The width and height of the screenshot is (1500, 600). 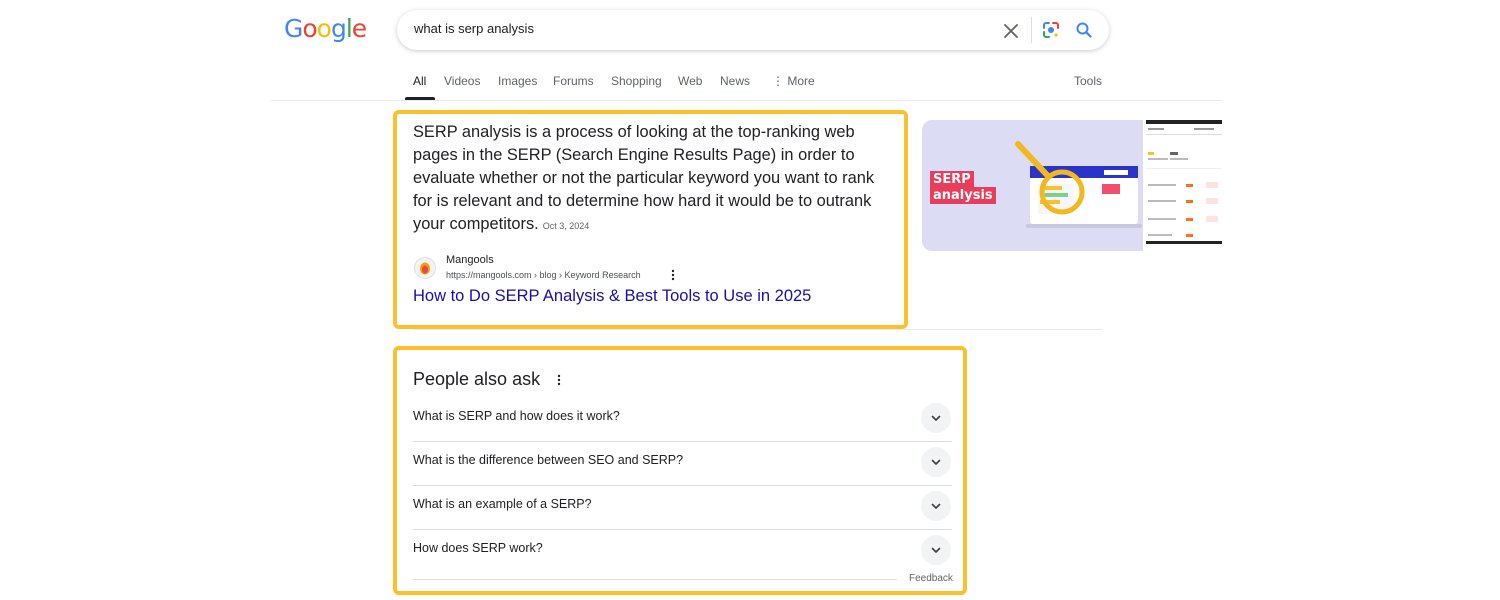 What do you see at coordinates (516, 416) in the screenshot?
I see `paa-question-text: What is SERP and how does it work?` at bounding box center [516, 416].